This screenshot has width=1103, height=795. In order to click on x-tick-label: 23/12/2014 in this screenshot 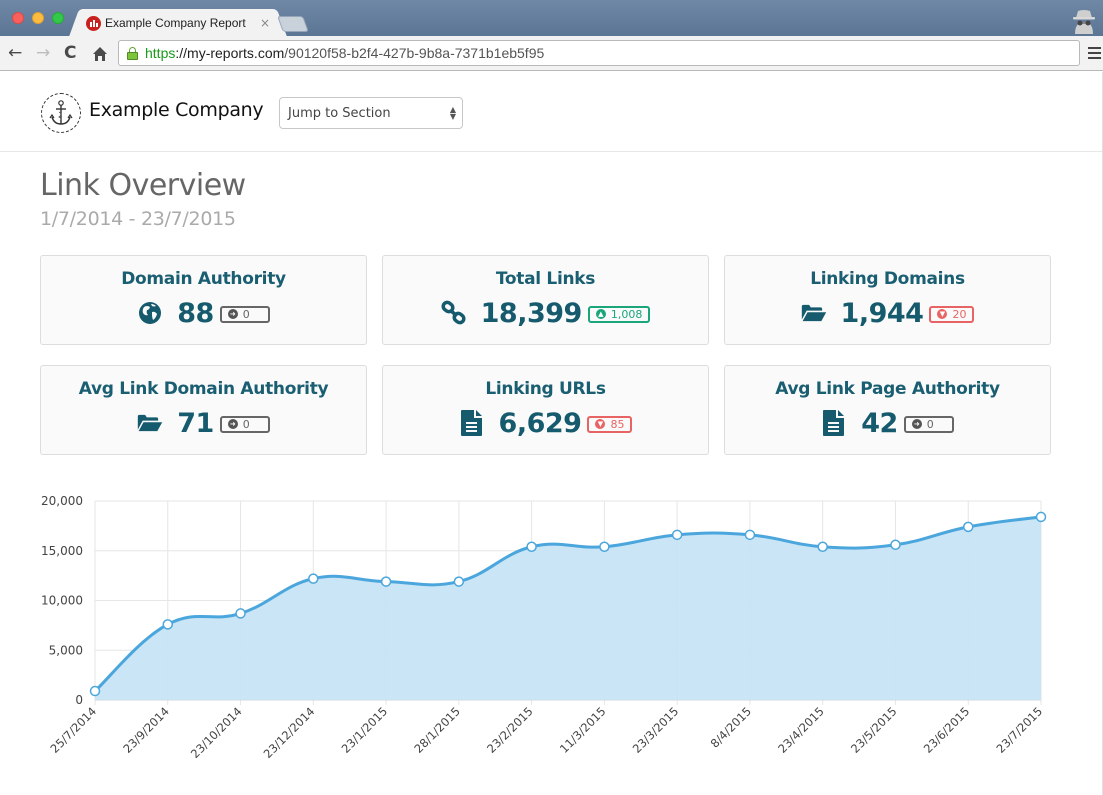, I will do `click(289, 732)`.